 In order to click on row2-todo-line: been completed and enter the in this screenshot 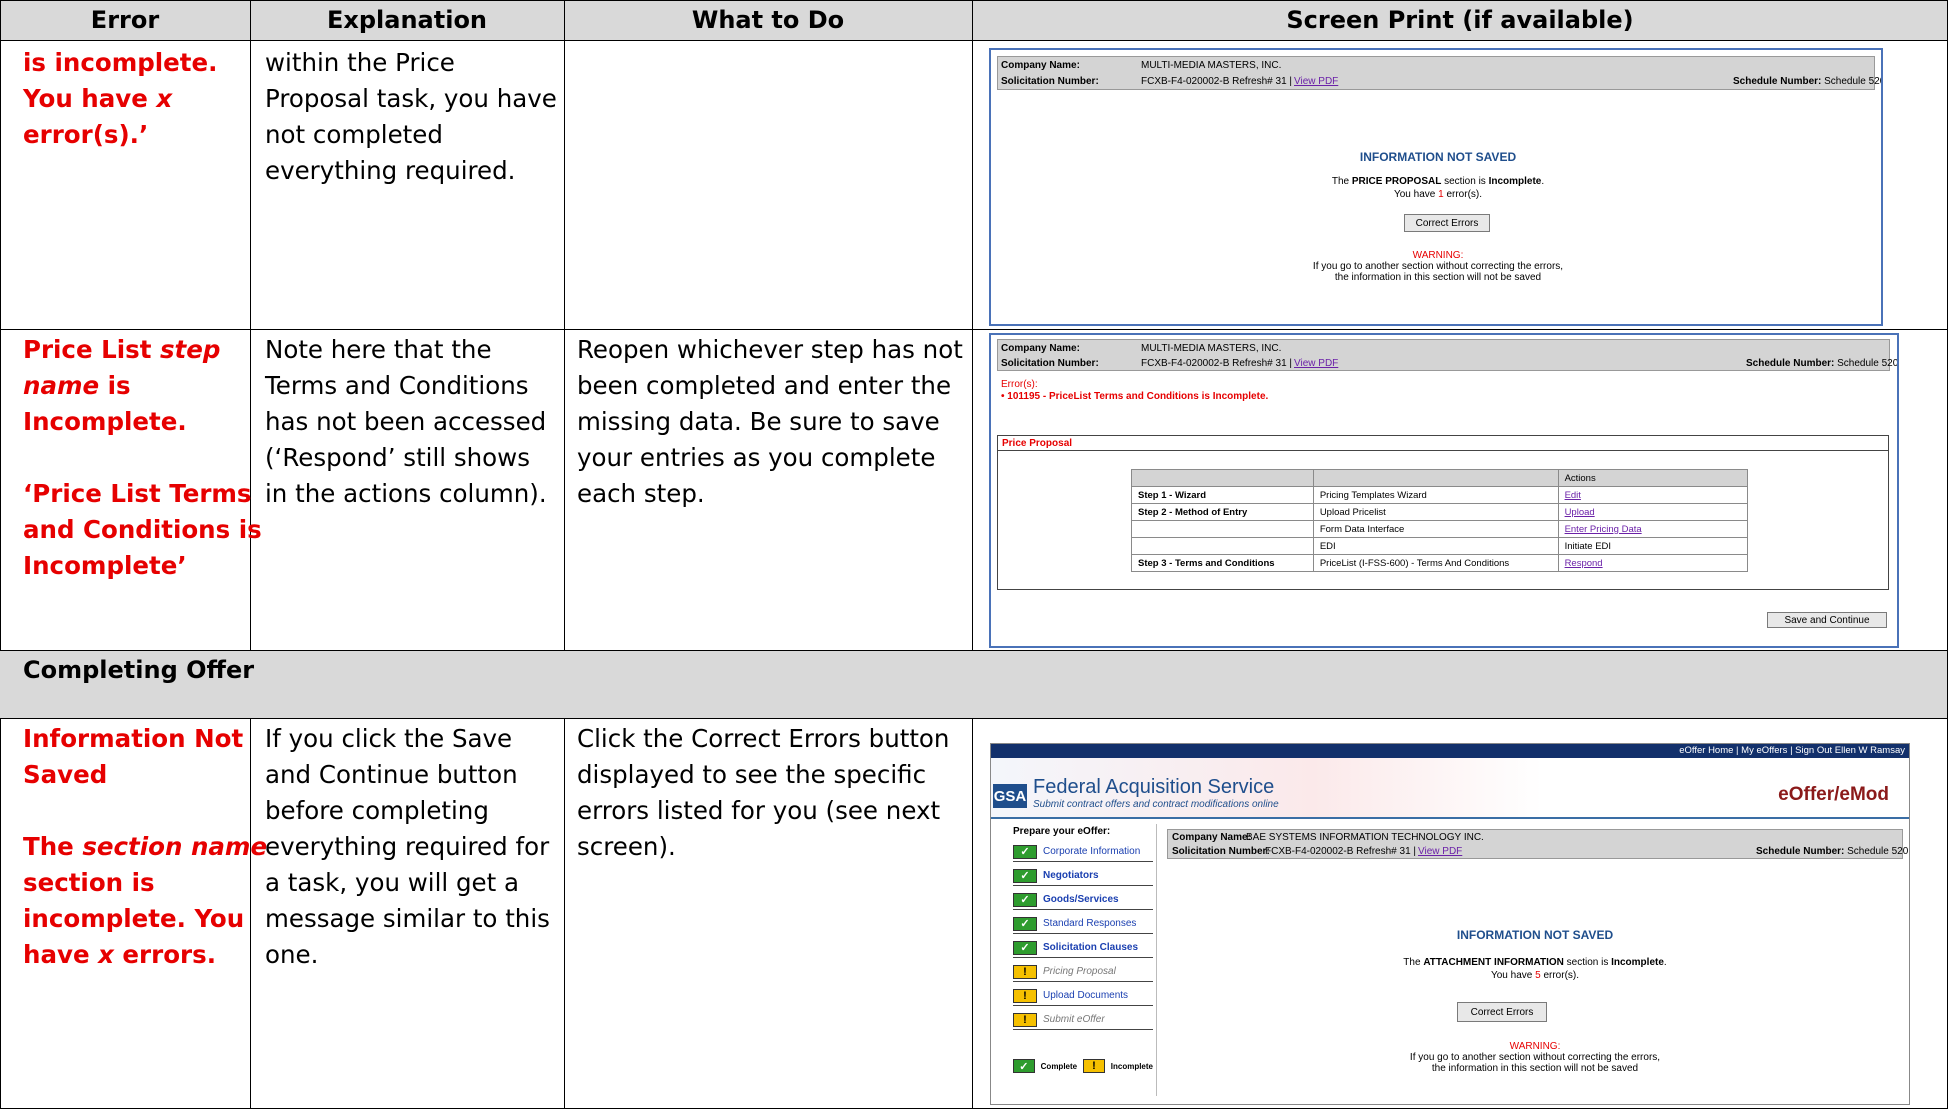, I will do `click(764, 385)`.